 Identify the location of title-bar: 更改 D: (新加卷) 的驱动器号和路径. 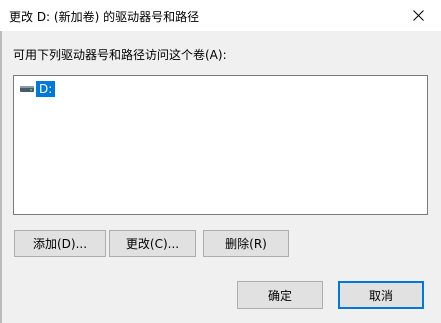
(220, 15).